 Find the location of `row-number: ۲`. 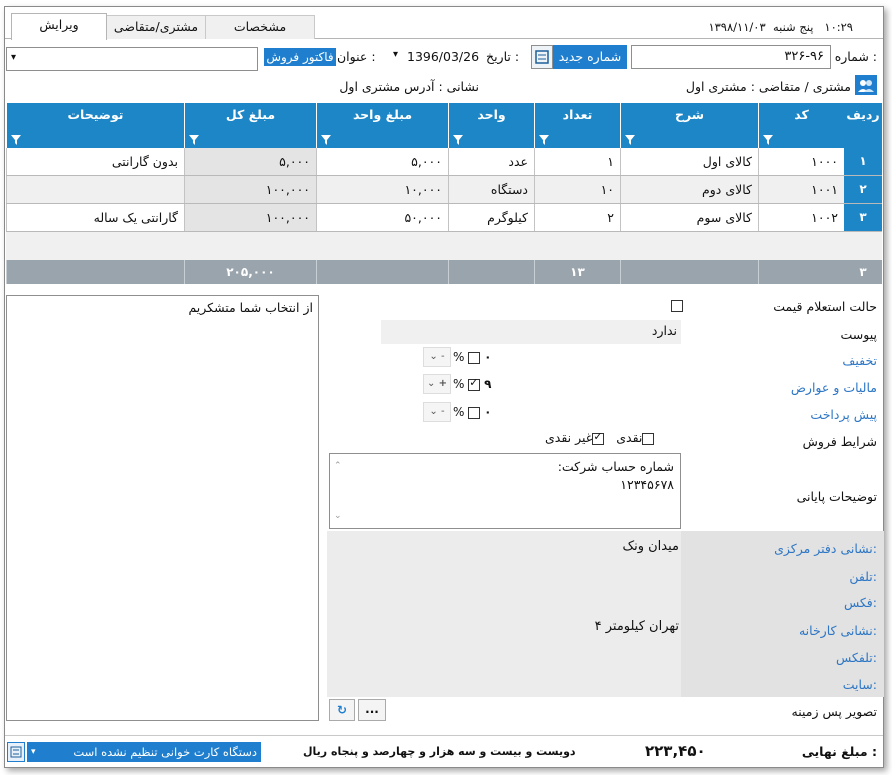

row-number: ۲ is located at coordinates (863, 189).